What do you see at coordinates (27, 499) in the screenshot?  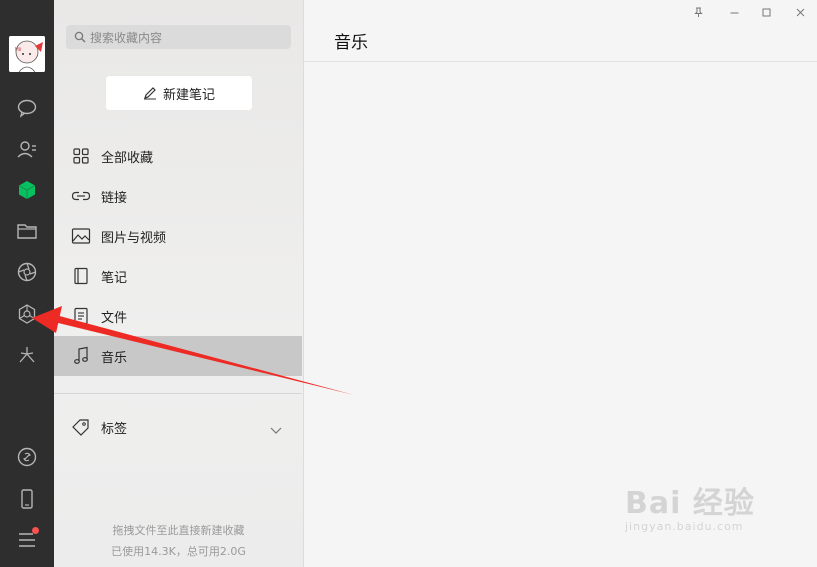 I see `phone-icon` at bounding box center [27, 499].